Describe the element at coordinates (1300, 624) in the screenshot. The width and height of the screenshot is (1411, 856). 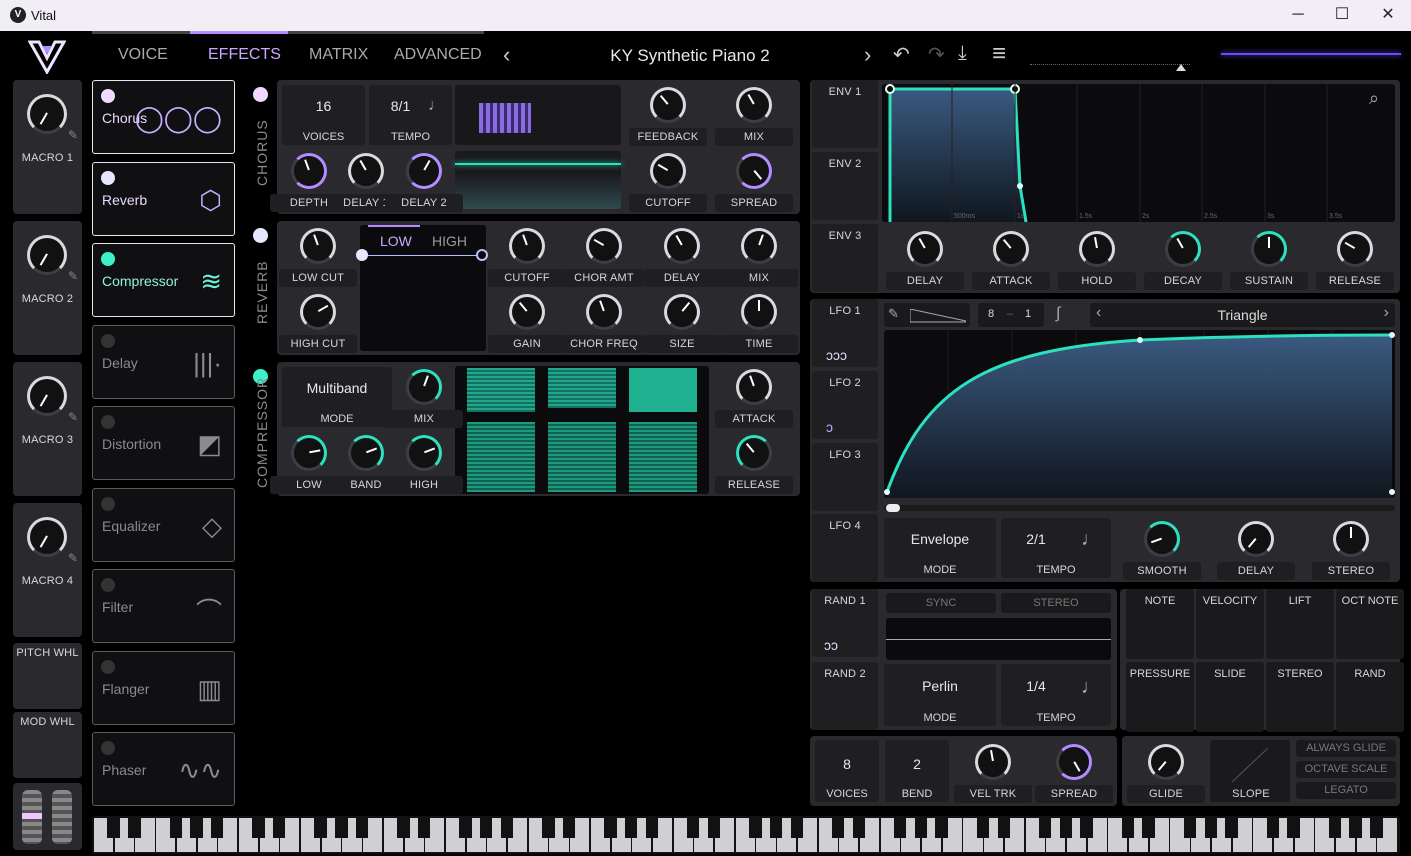
I see `mod-source-lift: LIFT` at that location.